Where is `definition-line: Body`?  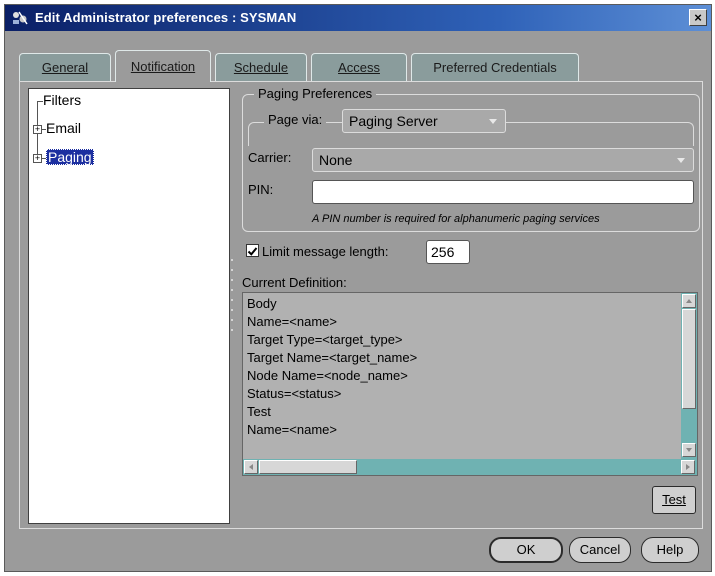
definition-line: Body is located at coordinates (262, 303).